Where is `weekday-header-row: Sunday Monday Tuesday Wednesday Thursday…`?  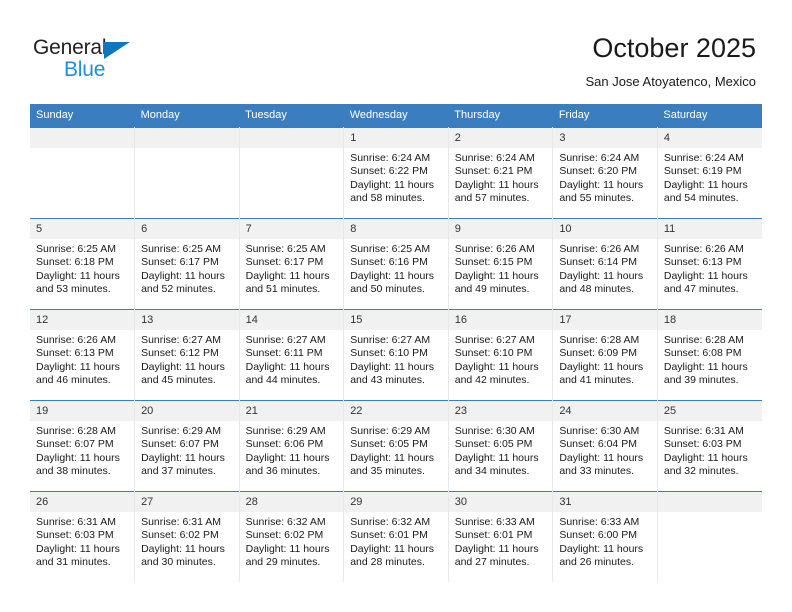
weekday-header-row: Sunday Monday Tuesday Wednesday Thursday… is located at coordinates (396, 116).